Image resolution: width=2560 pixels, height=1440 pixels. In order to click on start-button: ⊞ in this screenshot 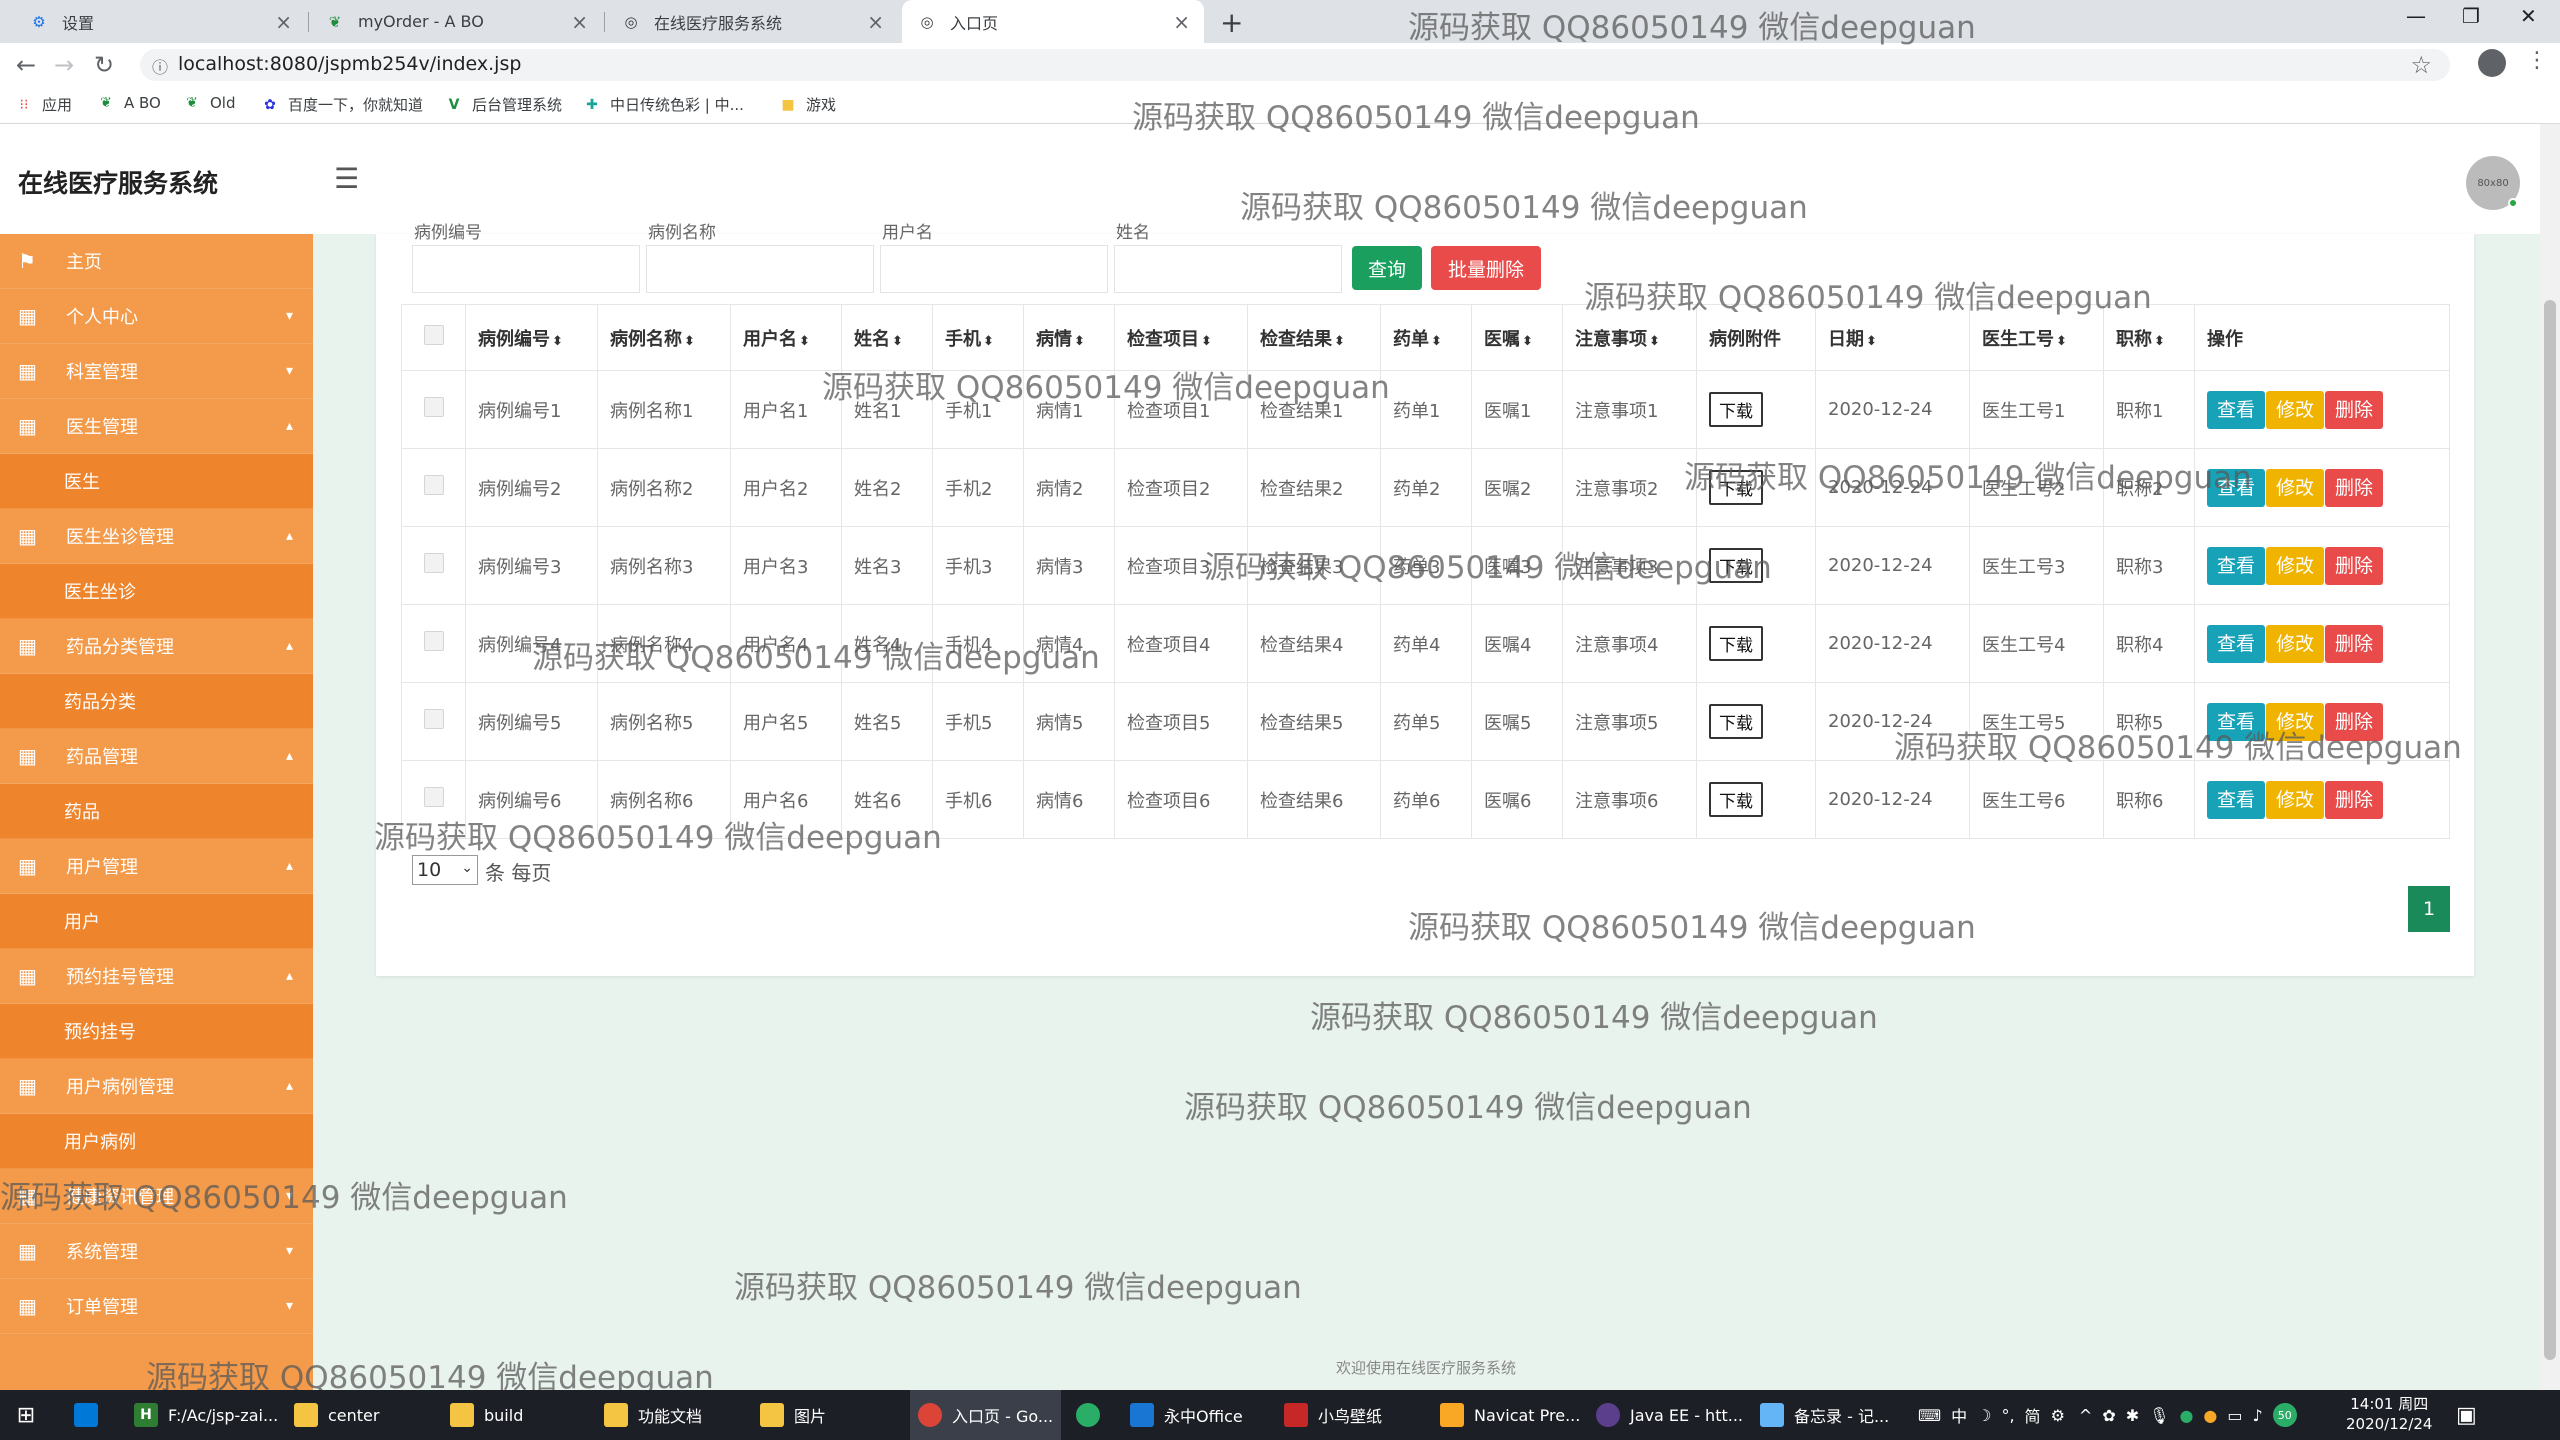, I will do `click(31, 1415)`.